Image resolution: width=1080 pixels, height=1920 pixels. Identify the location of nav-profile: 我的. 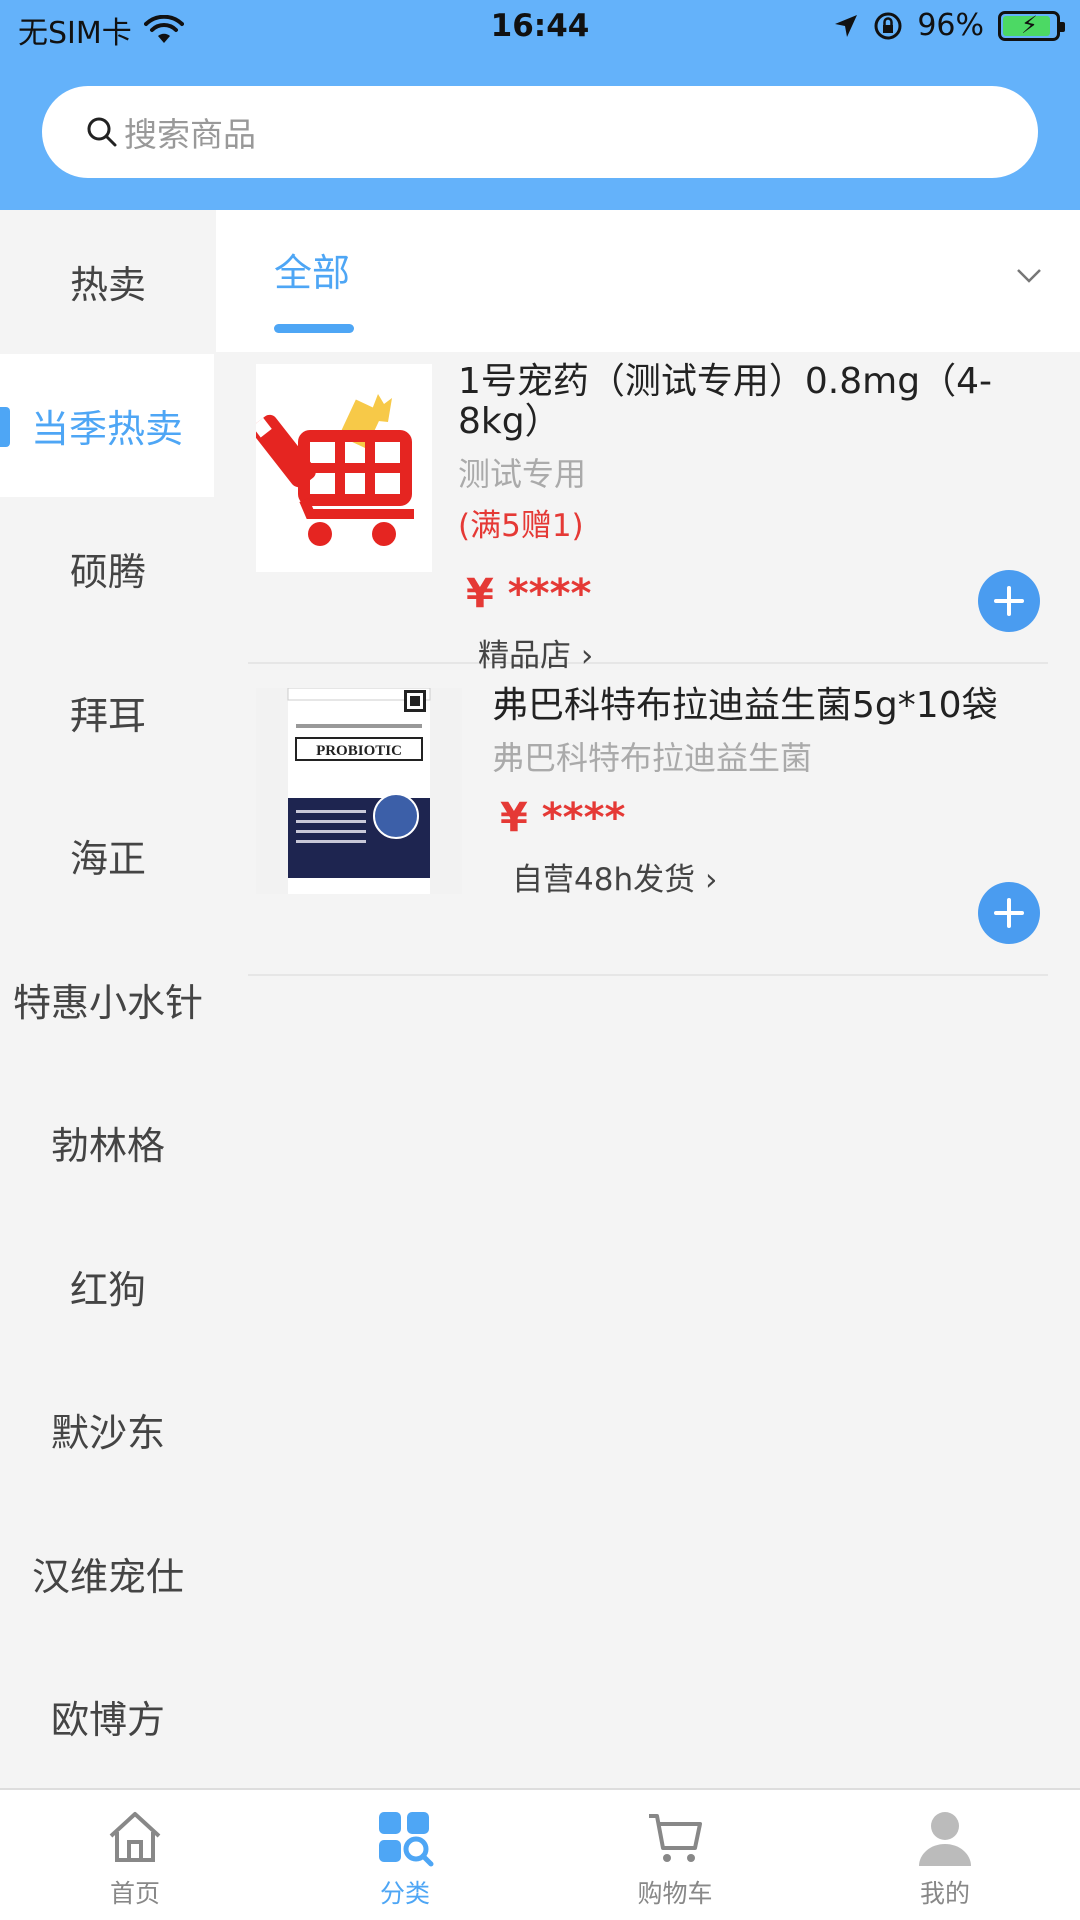
(945, 1855).